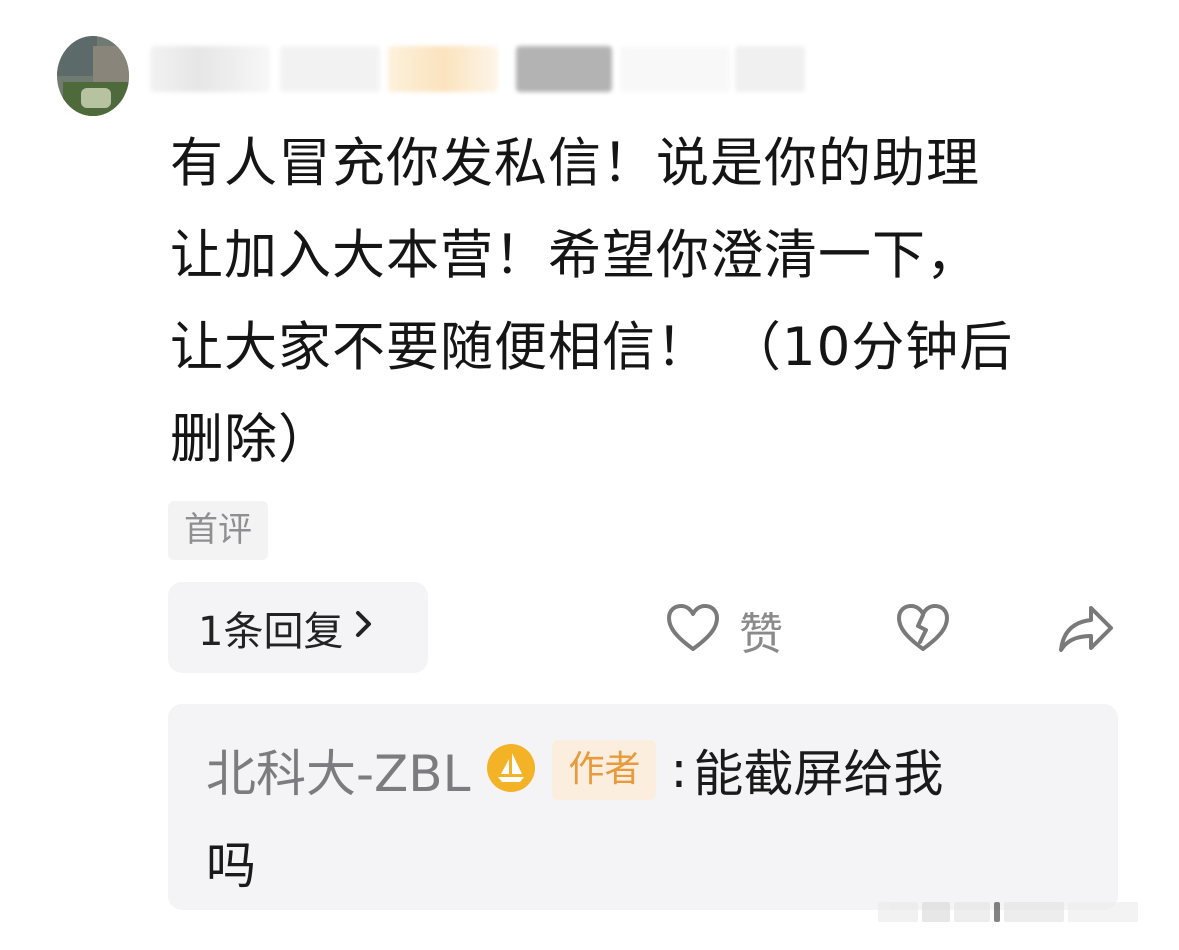 The width and height of the screenshot is (1179, 950). I want to click on share-button, so click(1086, 630).